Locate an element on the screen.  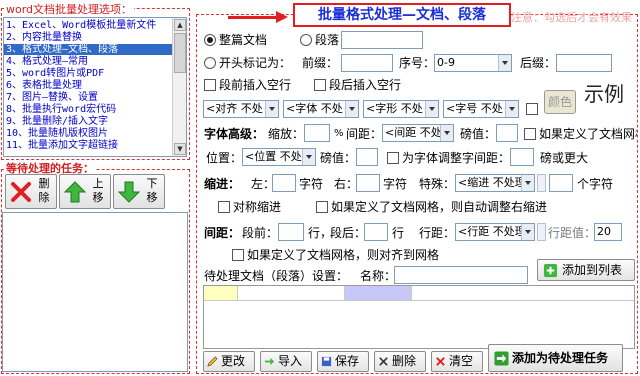
pointer-arrow-shaft is located at coordinates (254, 17).